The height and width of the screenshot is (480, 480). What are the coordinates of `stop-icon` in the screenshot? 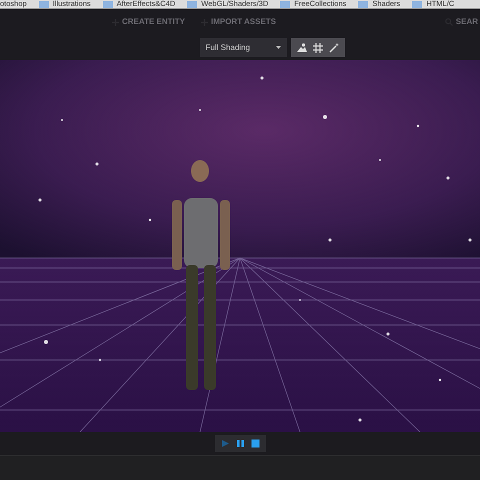 It's located at (255, 443).